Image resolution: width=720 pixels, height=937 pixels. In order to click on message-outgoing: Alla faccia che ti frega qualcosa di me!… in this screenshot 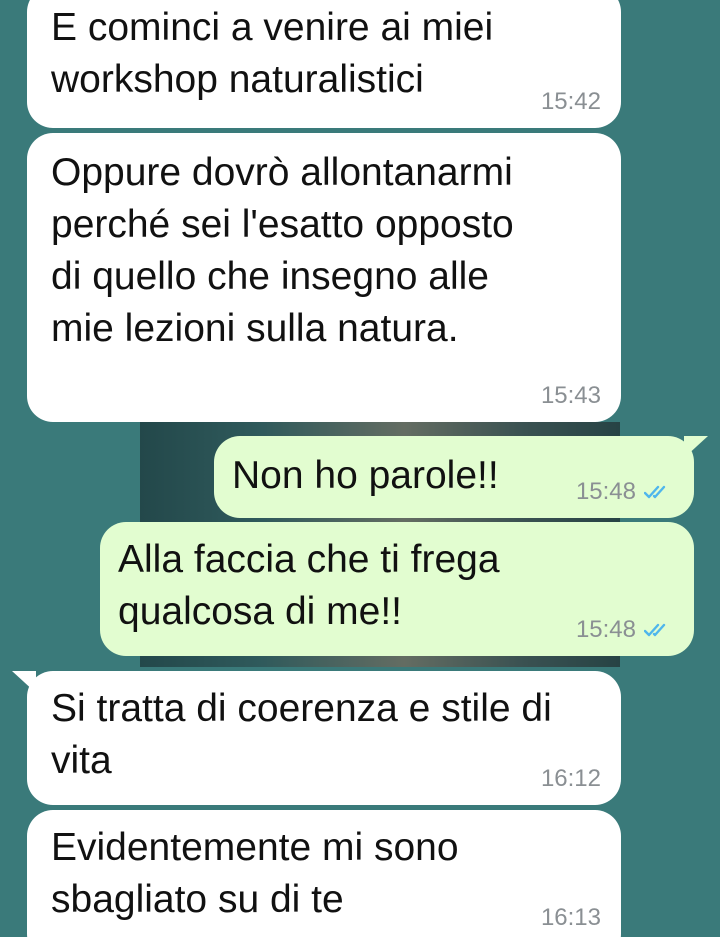, I will do `click(397, 589)`.